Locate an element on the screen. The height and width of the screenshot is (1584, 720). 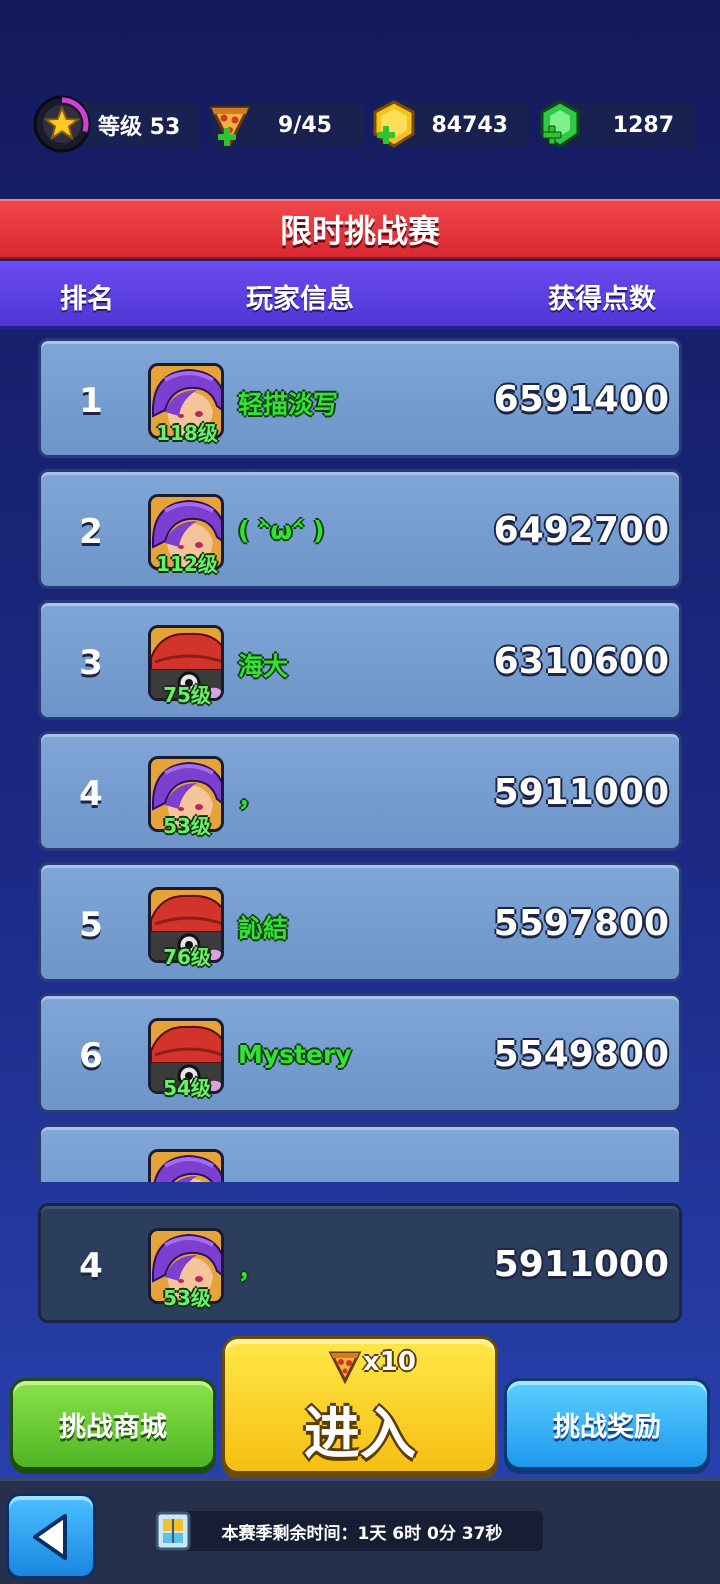
gold-value: 84743 is located at coordinates (469, 125).